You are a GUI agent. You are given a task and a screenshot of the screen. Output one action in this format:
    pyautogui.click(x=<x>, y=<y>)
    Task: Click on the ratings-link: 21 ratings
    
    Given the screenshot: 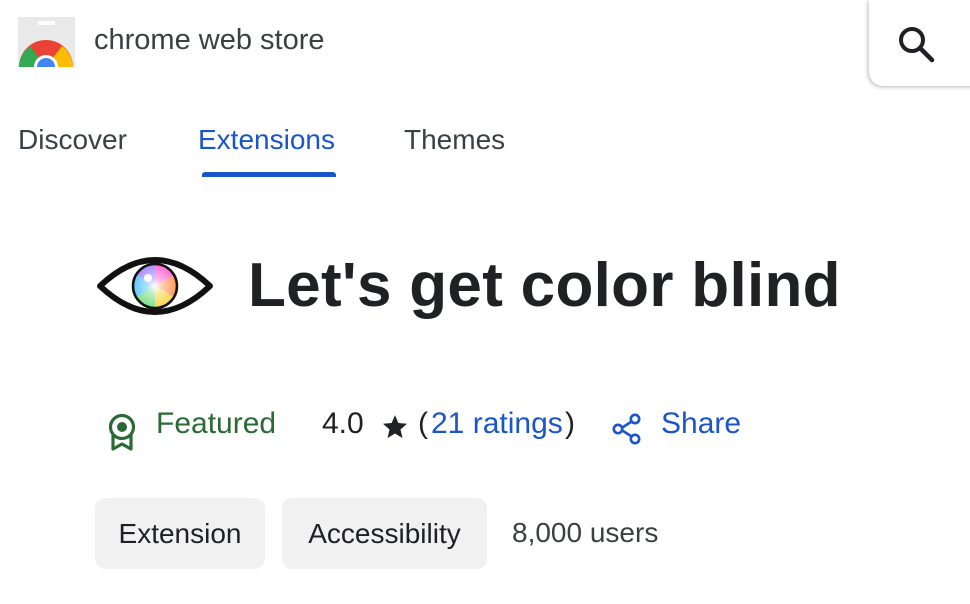 What is the action you would take?
    pyautogui.click(x=497, y=424)
    